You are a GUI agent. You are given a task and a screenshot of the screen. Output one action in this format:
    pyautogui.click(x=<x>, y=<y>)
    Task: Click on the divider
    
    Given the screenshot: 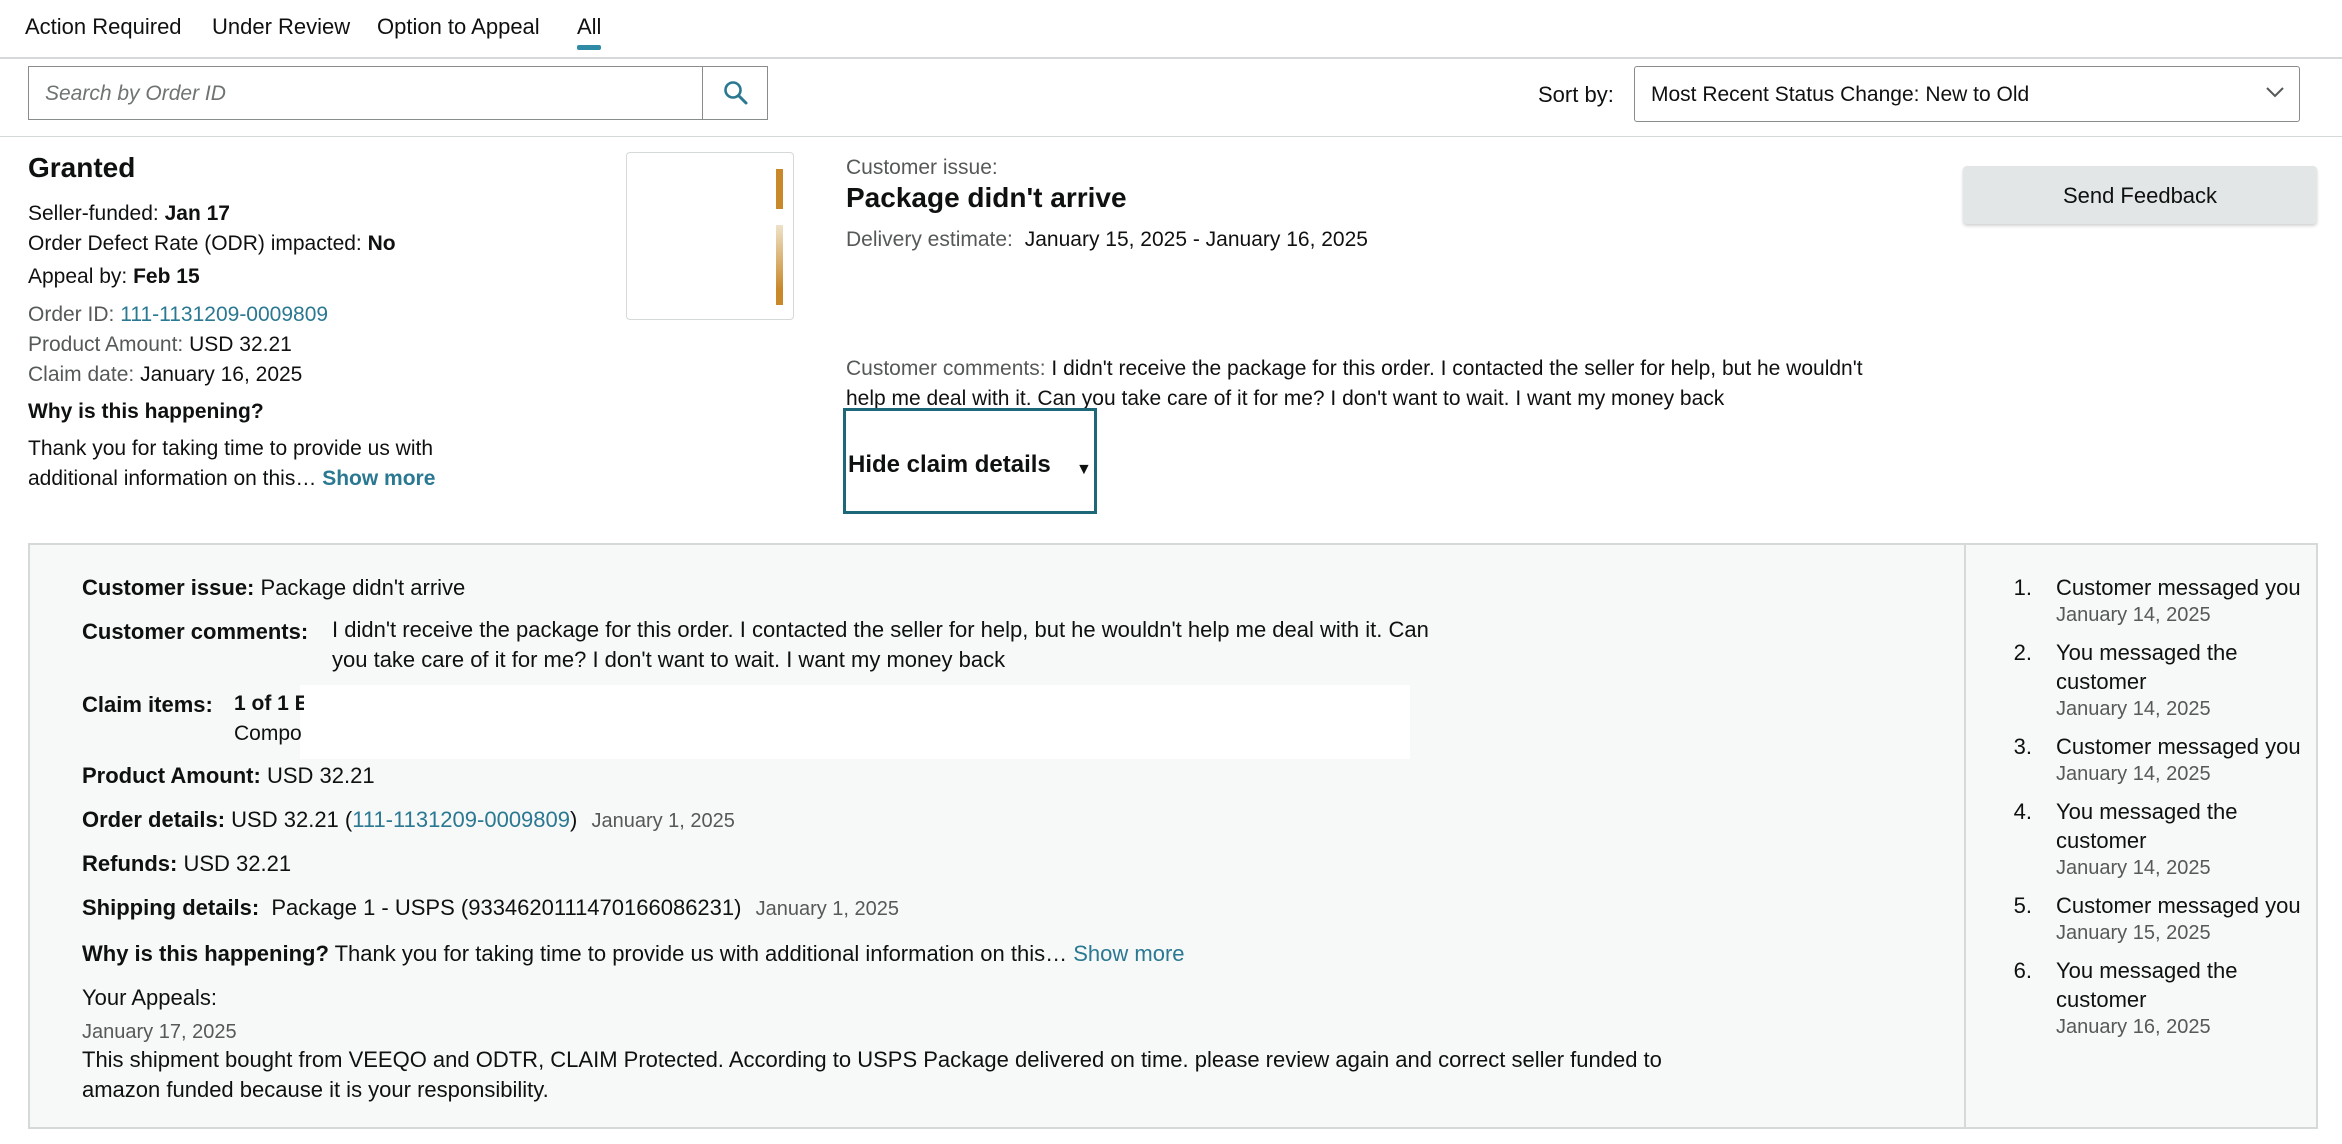 What is the action you would take?
    pyautogui.click(x=1171, y=136)
    